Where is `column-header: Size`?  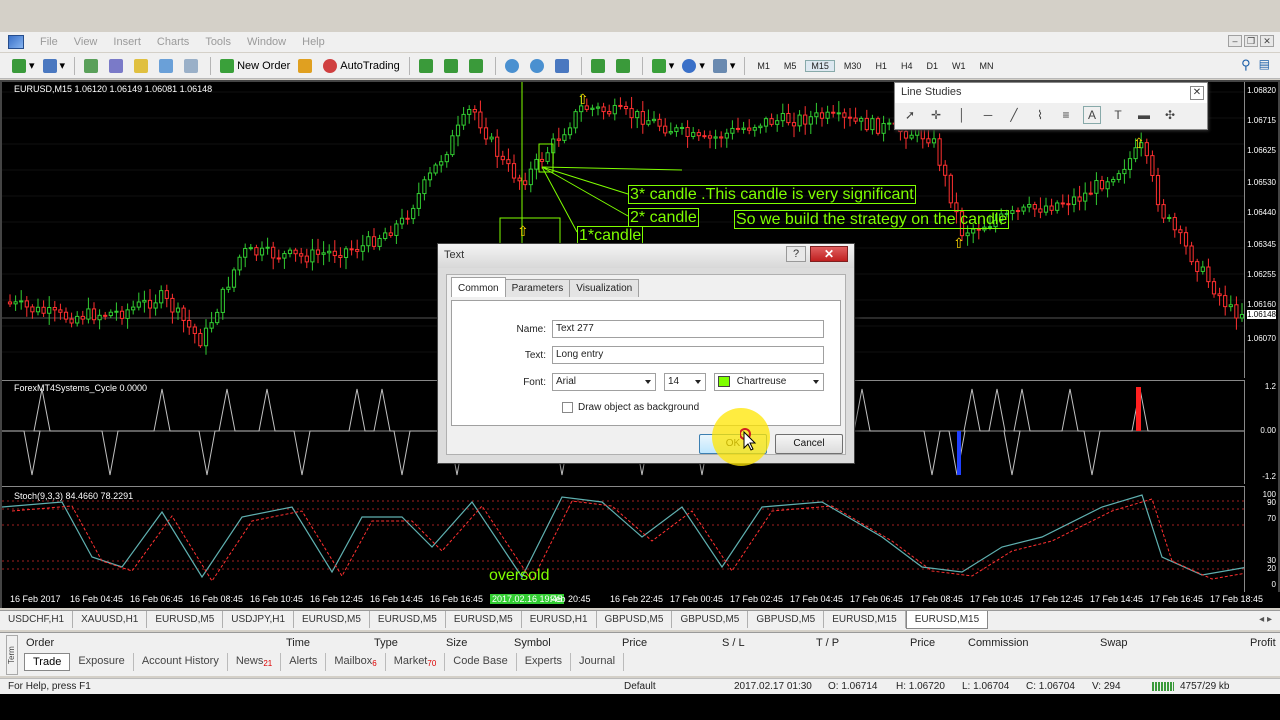 column-header: Size is located at coordinates (456, 643).